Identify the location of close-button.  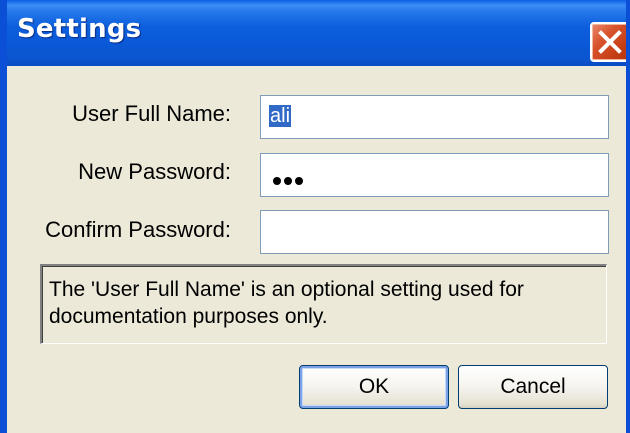
(608, 42).